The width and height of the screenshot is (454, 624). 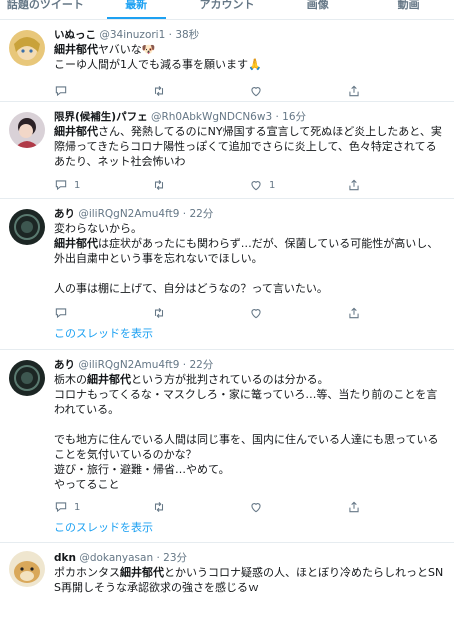 I want to click on tab-videos: 動画, so click(x=408, y=9).